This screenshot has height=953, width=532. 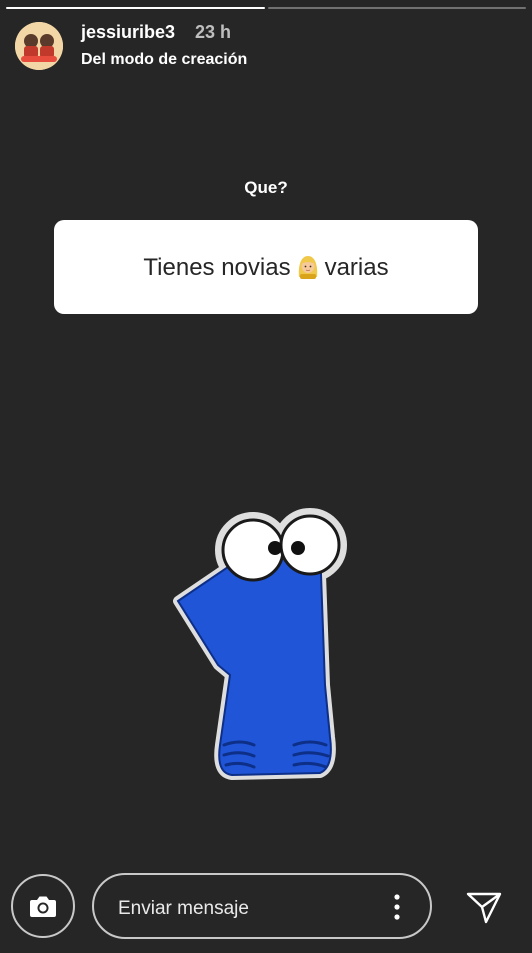 I want to click on profile-photo-icon, so click(x=39, y=46).